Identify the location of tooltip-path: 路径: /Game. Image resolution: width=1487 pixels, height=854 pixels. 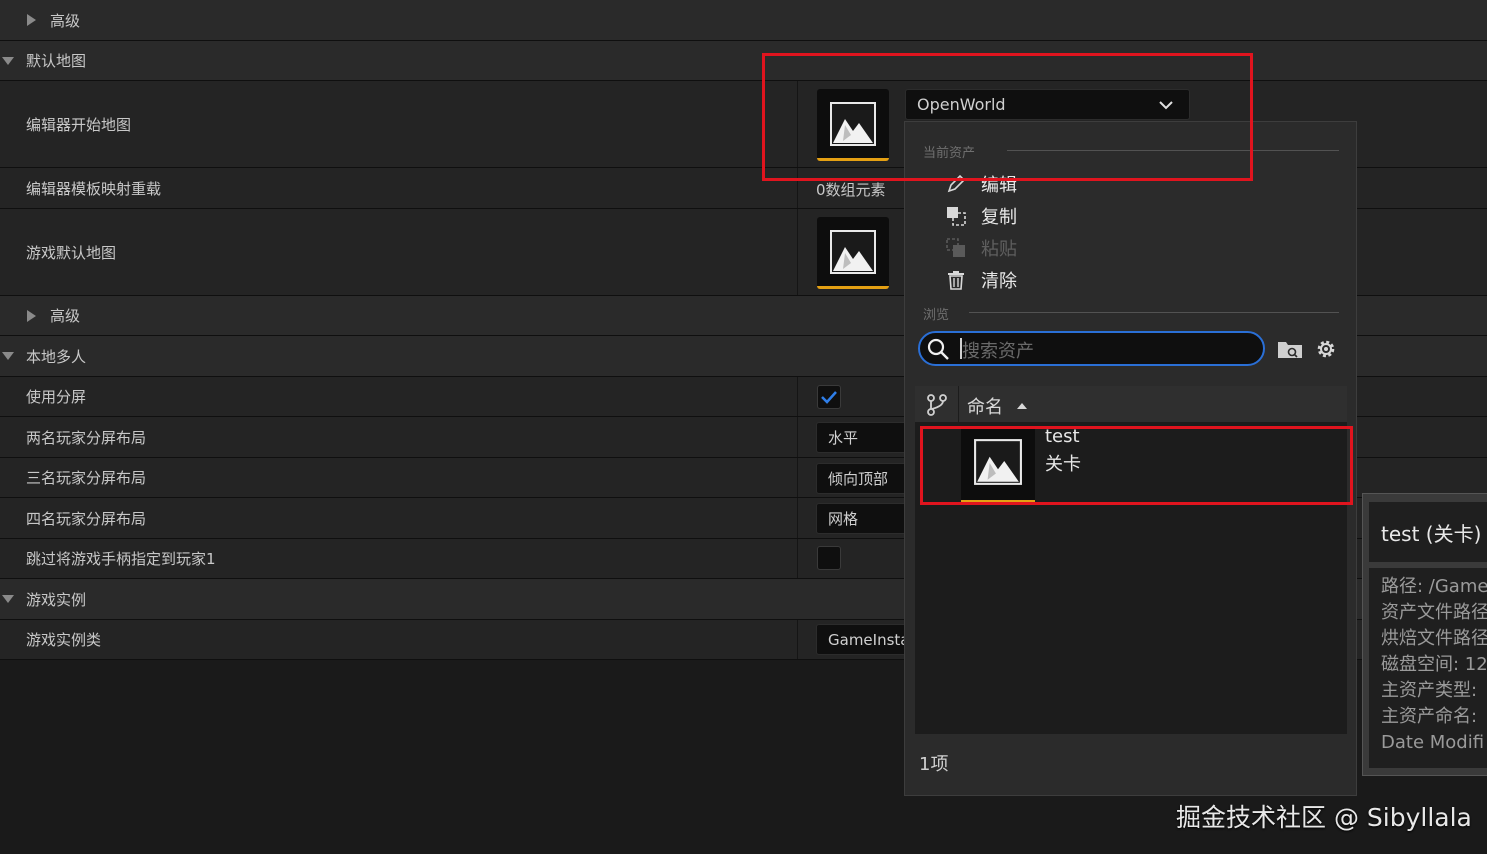
(1434, 586).